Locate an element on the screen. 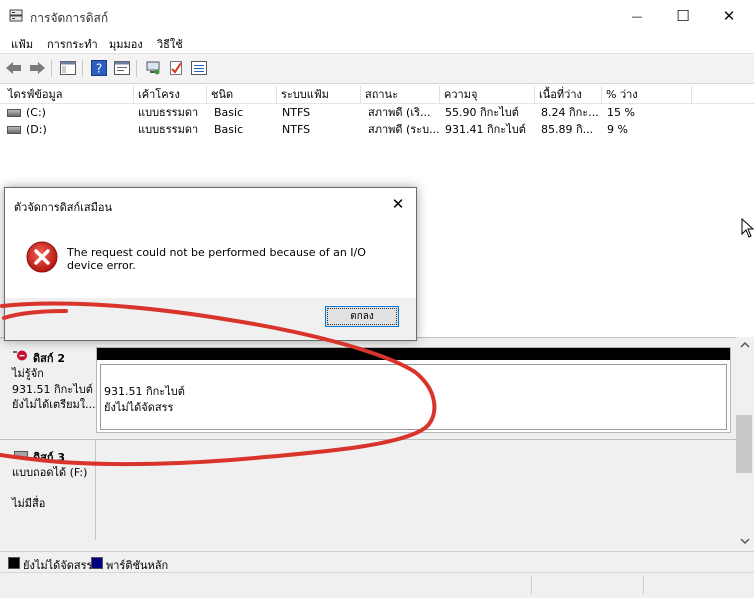  list-icon is located at coordinates (199, 68).